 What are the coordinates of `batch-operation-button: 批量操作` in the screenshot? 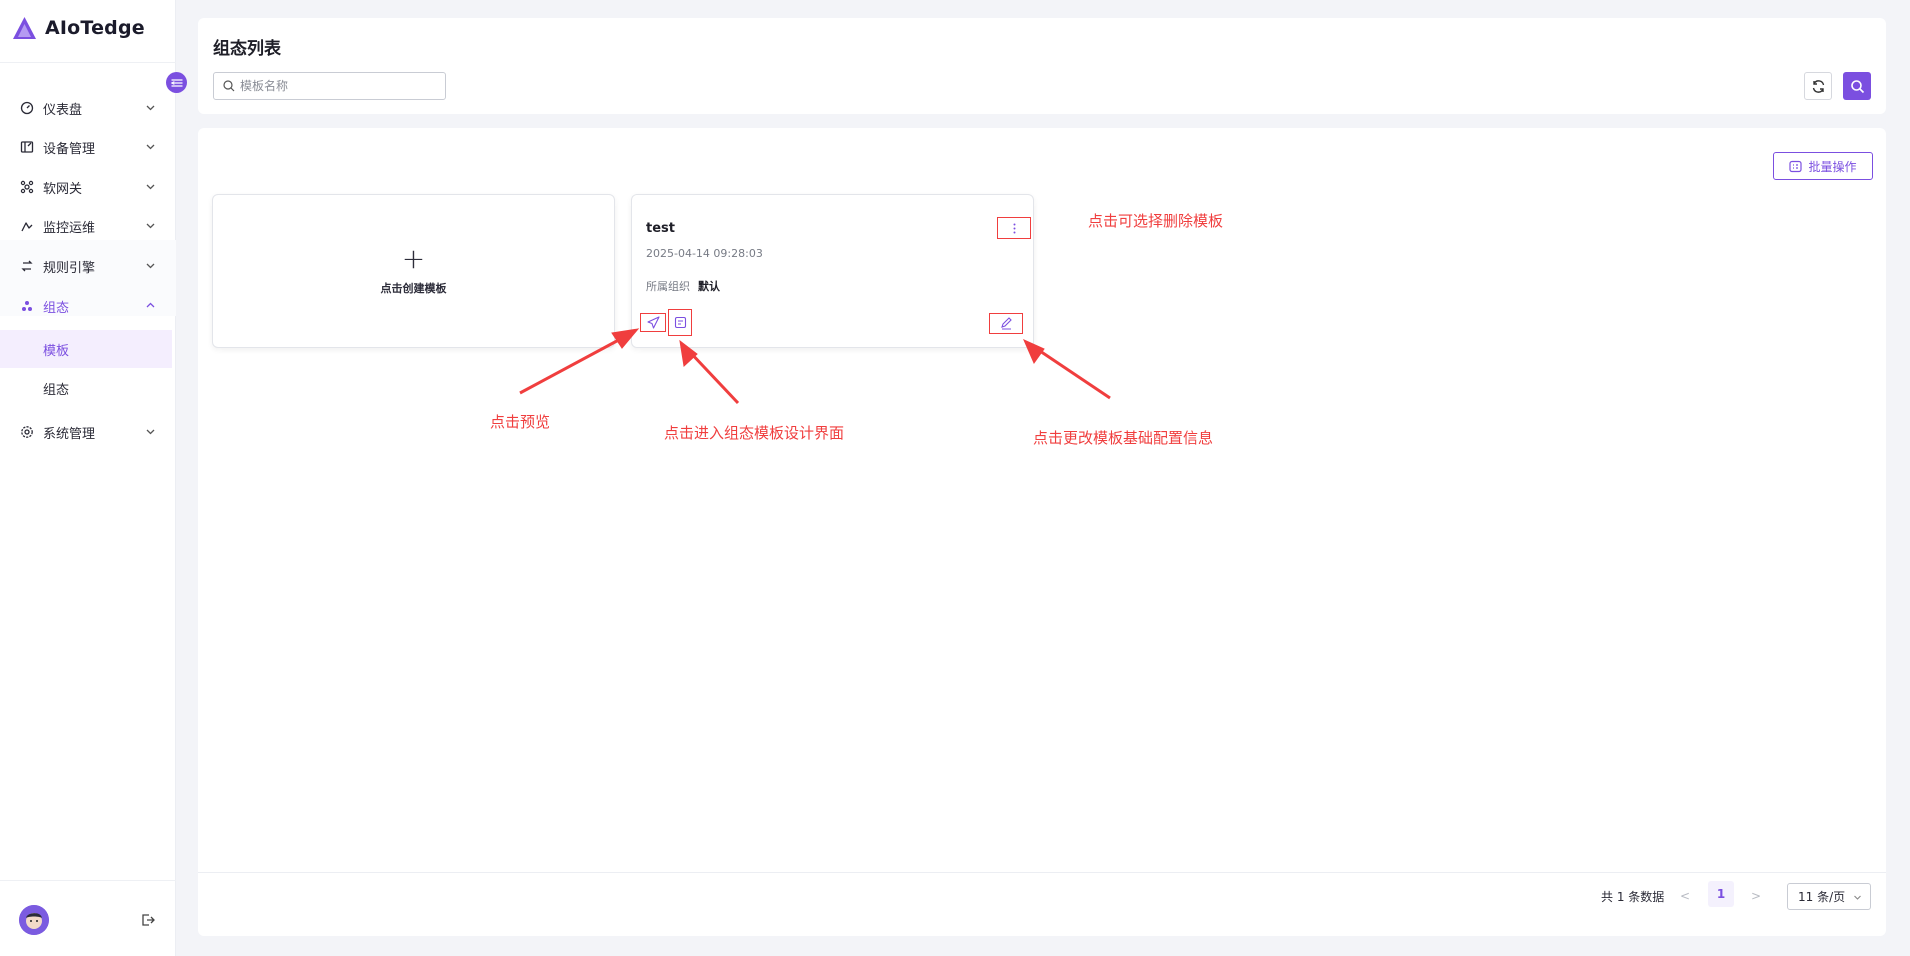 It's located at (1823, 166).